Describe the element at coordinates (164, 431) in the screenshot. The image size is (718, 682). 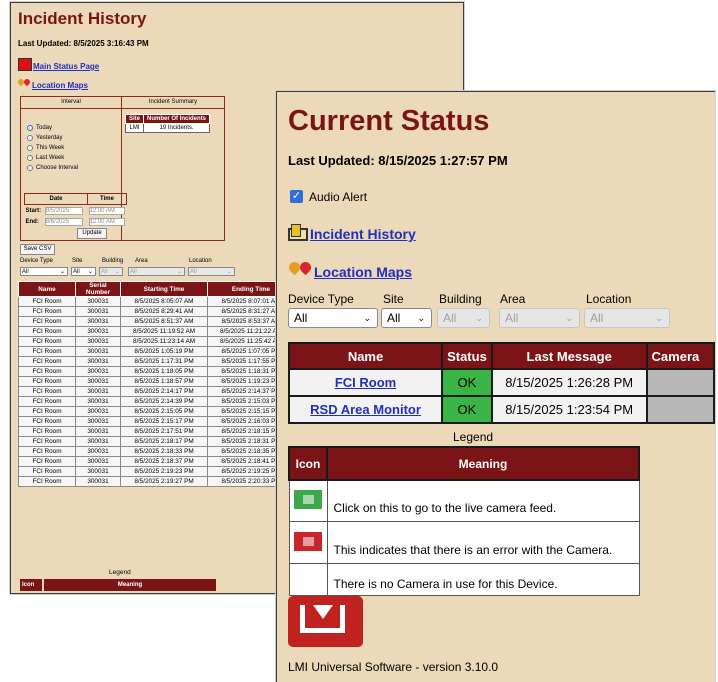
I see `table-cell: 8/5/2025 2:17:51 PM` at that location.